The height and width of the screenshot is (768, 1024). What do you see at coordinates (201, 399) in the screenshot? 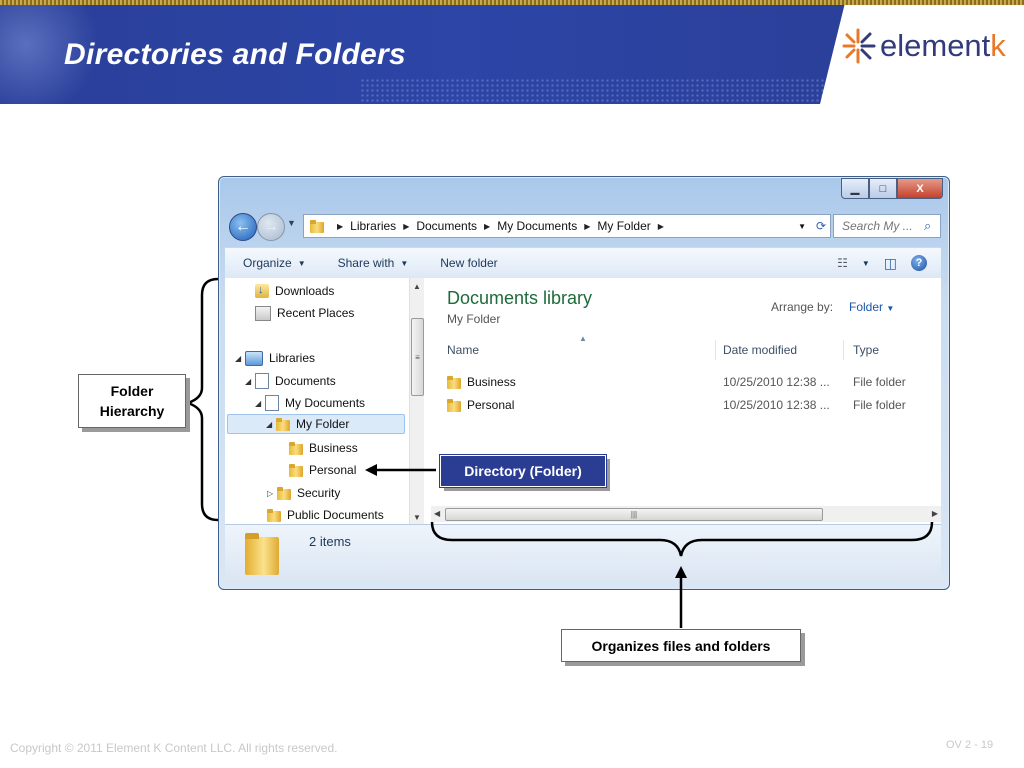
I see `left-brace` at bounding box center [201, 399].